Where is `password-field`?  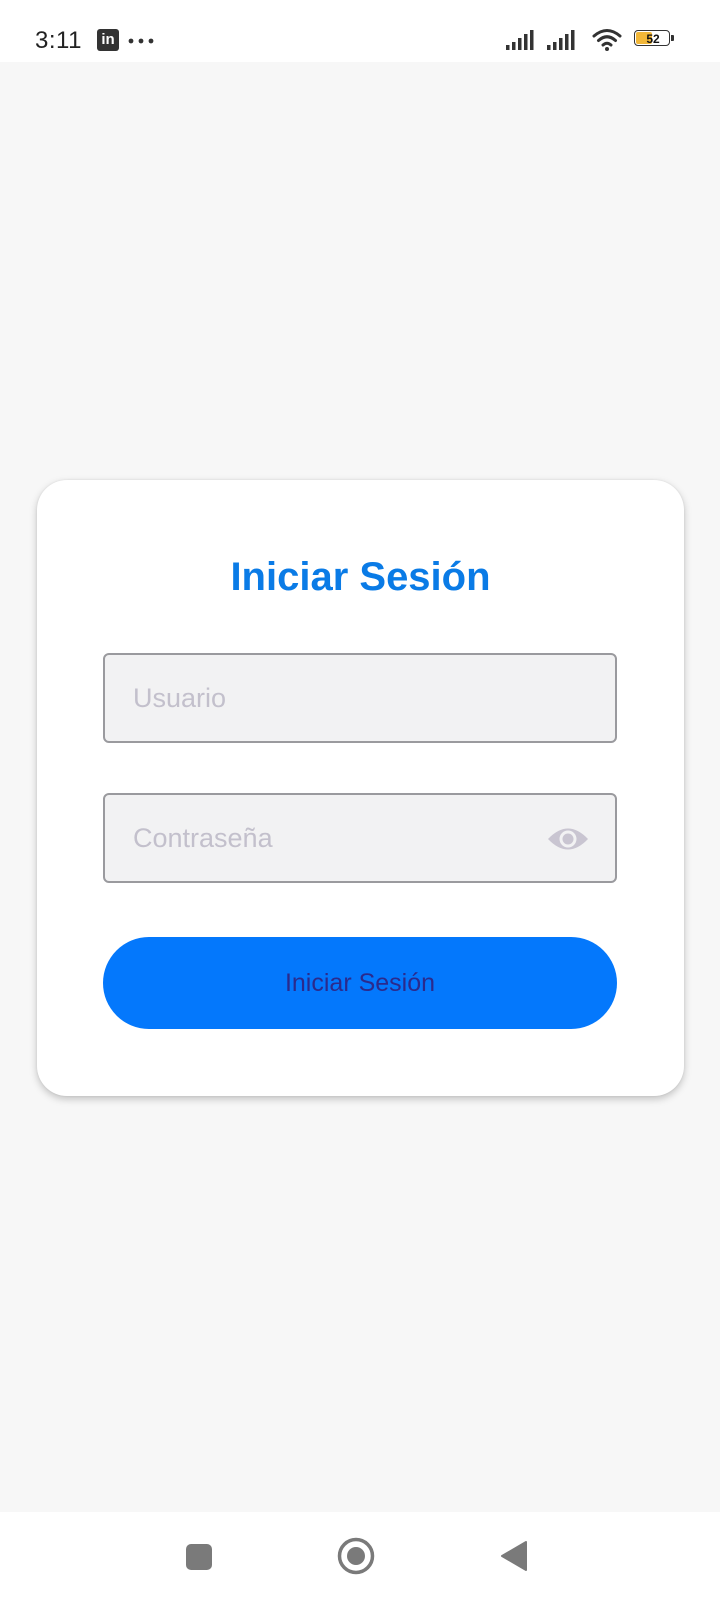
password-field is located at coordinates (360, 838).